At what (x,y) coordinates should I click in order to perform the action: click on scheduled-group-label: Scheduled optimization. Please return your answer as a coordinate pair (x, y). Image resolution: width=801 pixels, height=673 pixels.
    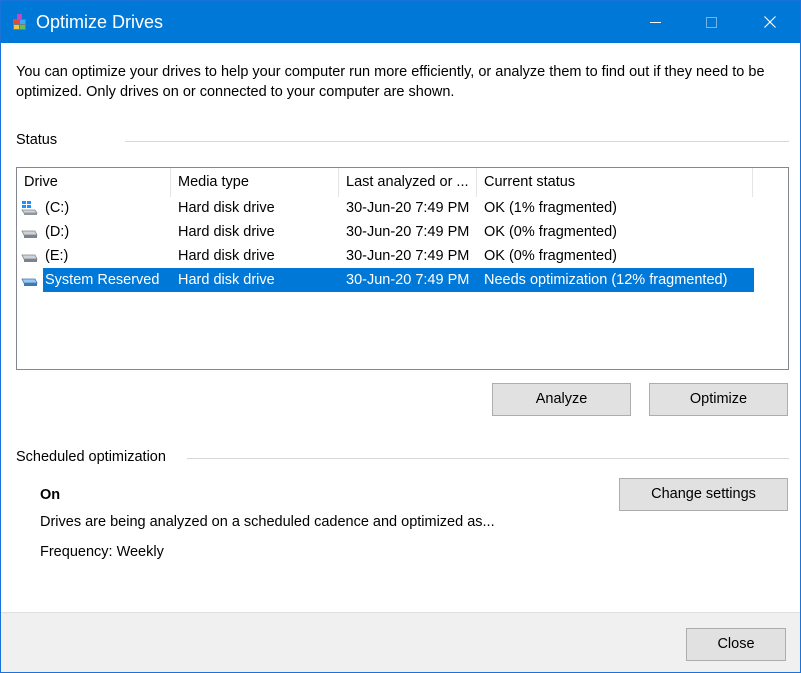
    Looking at the image, I should click on (91, 457).